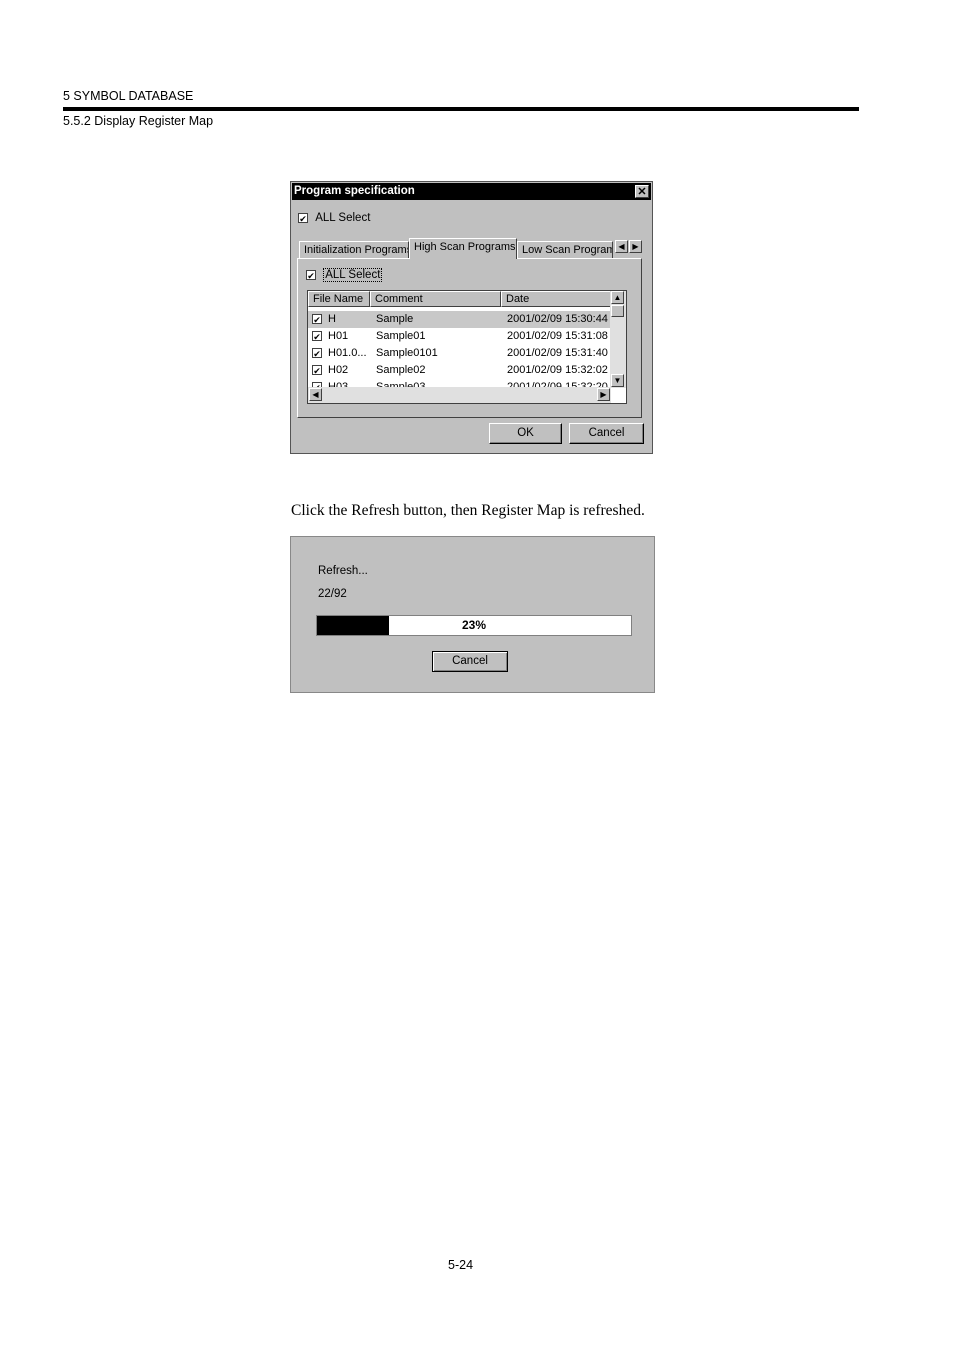 Image resolution: width=954 pixels, height=1351 pixels. Describe the element at coordinates (128, 96) in the screenshot. I see `chapter-heading: 5 SYMBOL DATABASE` at that location.